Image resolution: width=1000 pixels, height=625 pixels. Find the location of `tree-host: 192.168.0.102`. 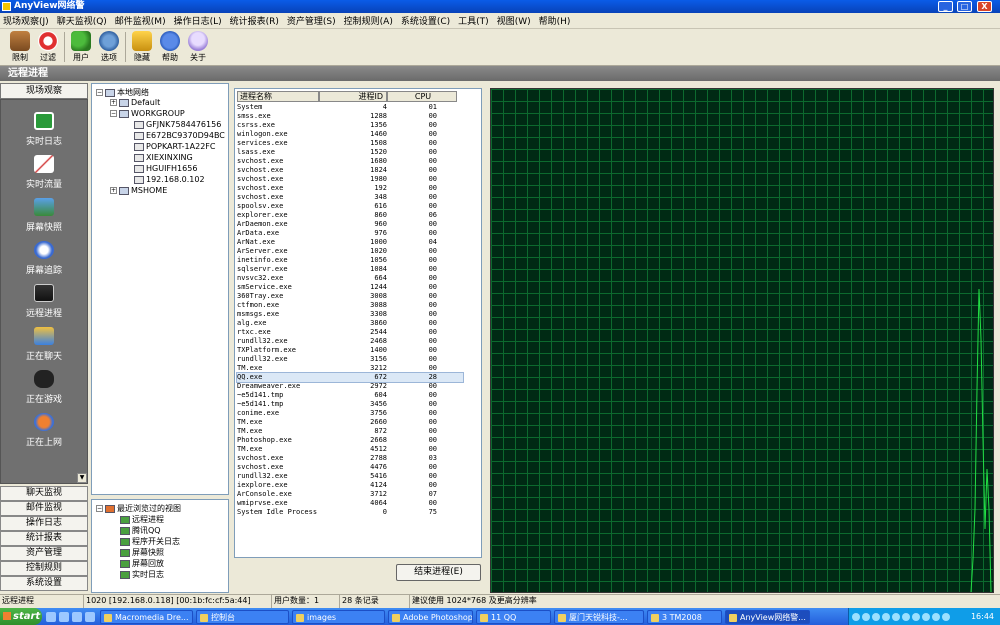

tree-host: 192.168.0.102 is located at coordinates (169, 179).